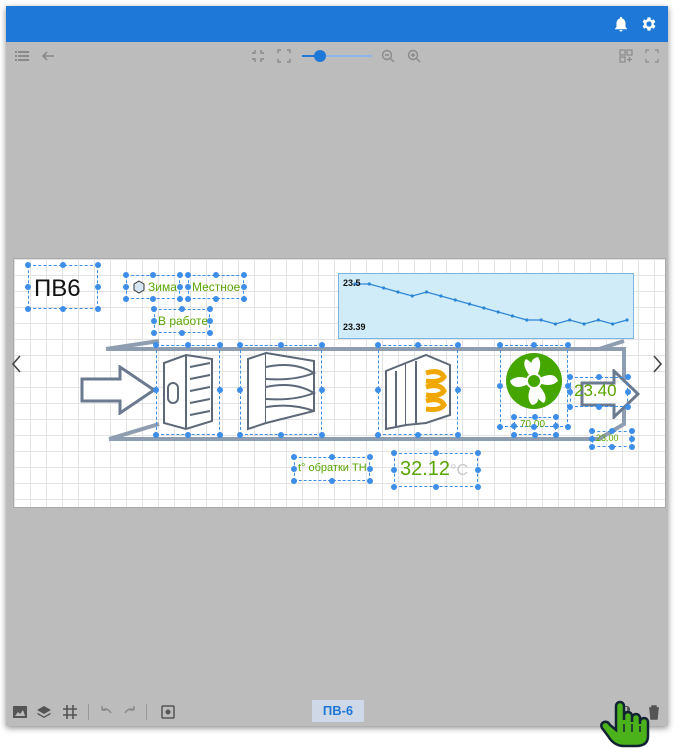 This screenshot has height=749, width=678. I want to click on zoom-in-icon, so click(414, 56).